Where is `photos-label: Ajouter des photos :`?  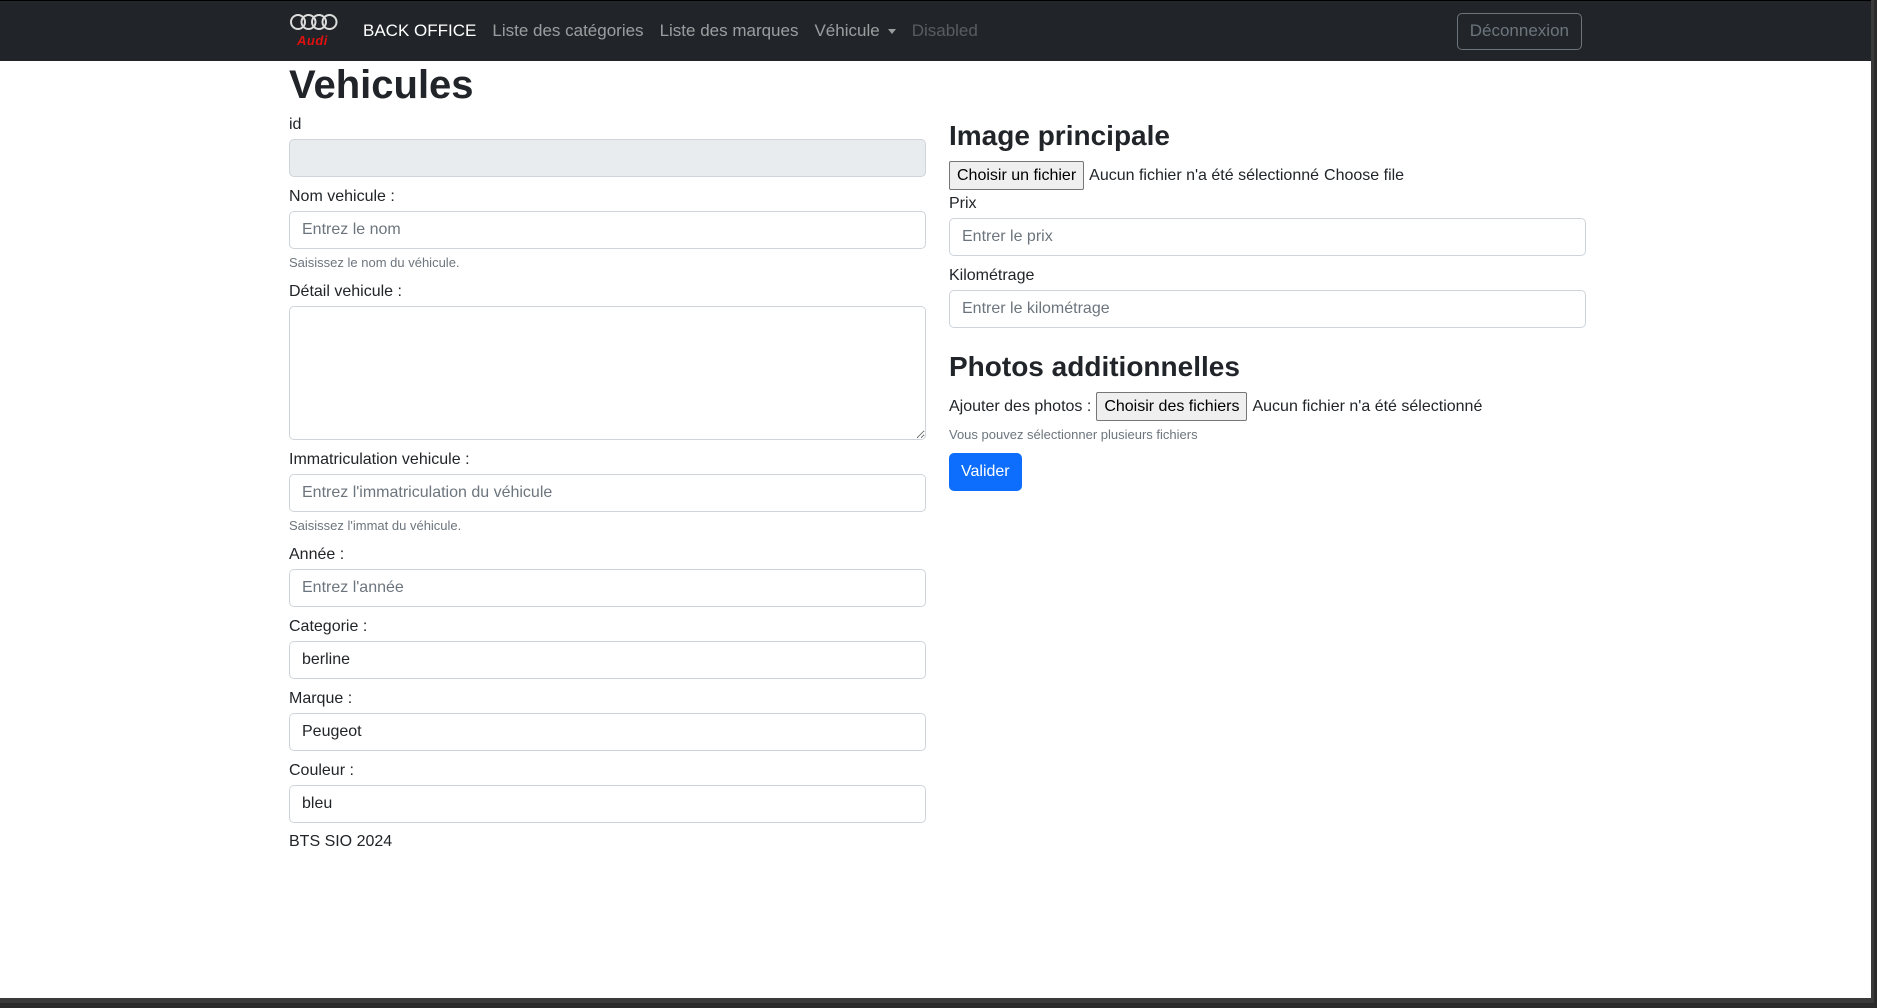 photos-label: Ajouter des photos : is located at coordinates (1020, 406).